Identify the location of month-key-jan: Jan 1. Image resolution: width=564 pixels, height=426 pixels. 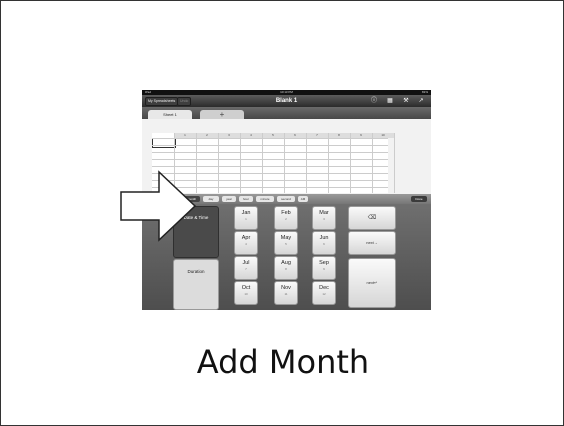
(246, 218).